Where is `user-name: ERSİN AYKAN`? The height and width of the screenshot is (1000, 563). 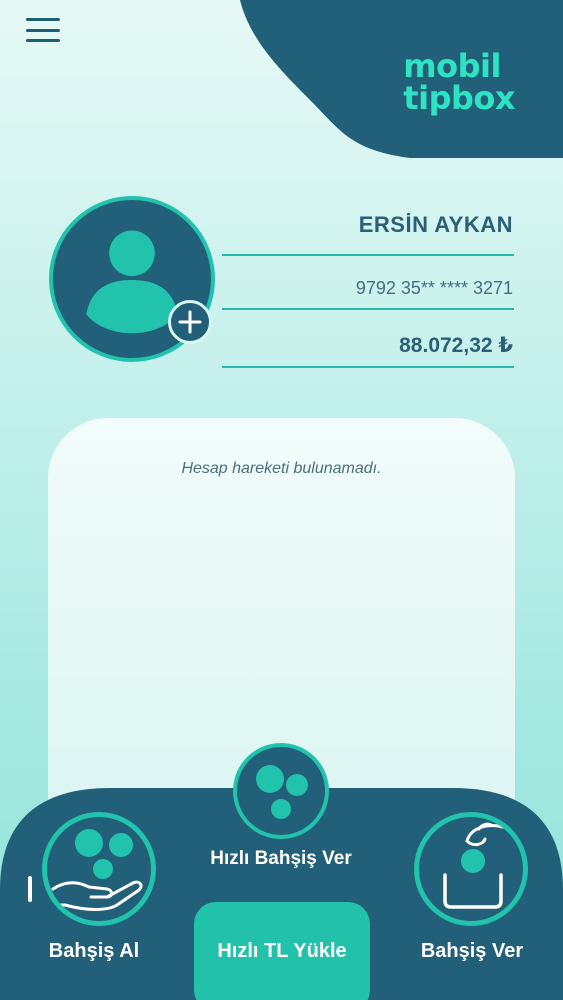 user-name: ERSİN AYKAN is located at coordinates (435, 224).